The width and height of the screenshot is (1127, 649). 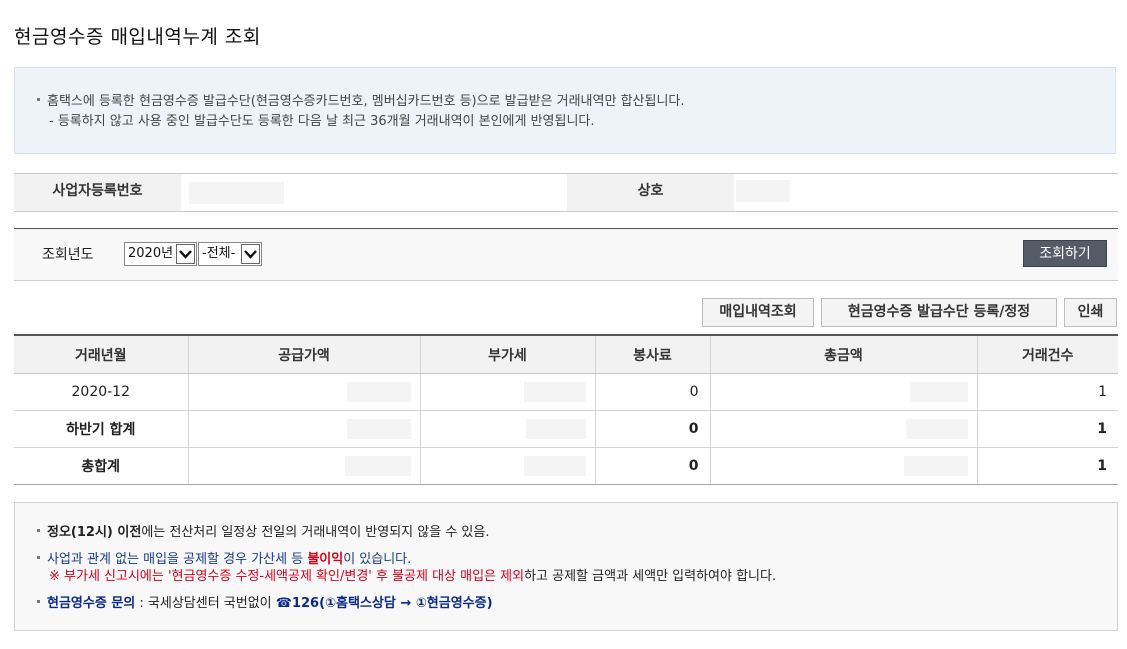 I want to click on search-year-label: 조회년도, so click(x=68, y=255).